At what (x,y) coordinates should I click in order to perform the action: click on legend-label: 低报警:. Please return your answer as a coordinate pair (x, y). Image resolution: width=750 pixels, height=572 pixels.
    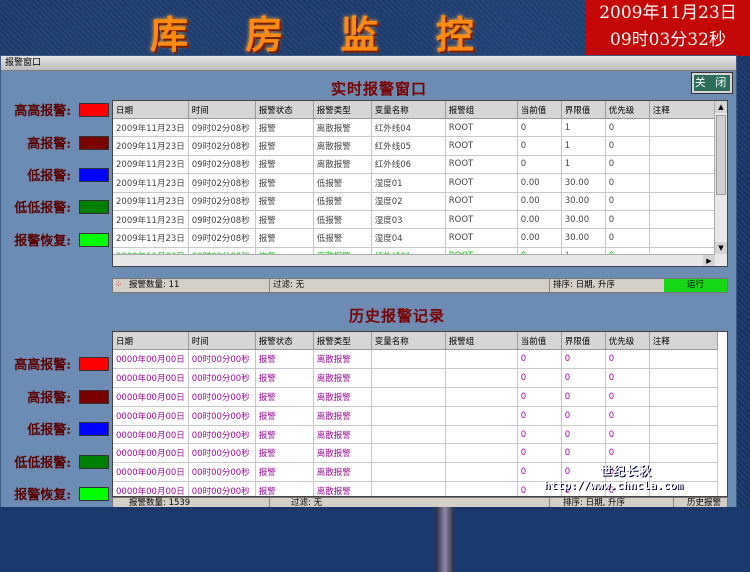
    Looking at the image, I should click on (49, 176).